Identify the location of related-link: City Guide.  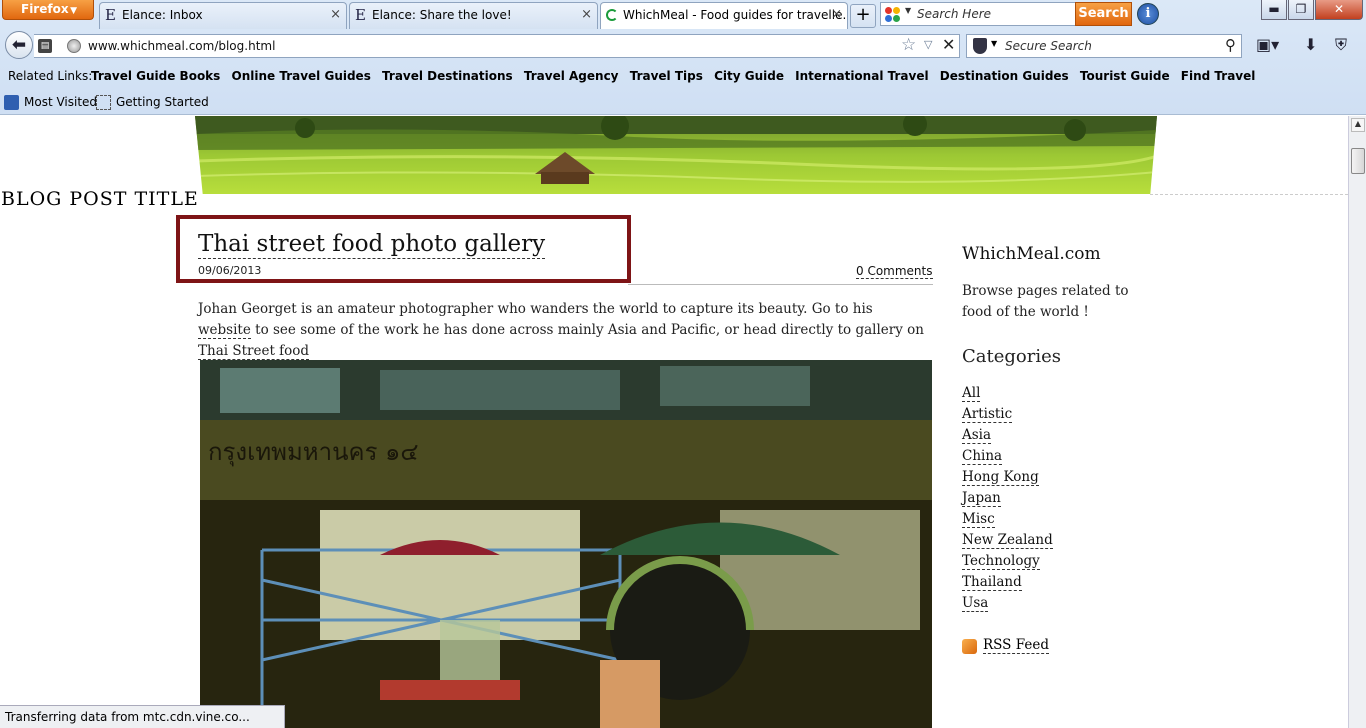
(749, 76).